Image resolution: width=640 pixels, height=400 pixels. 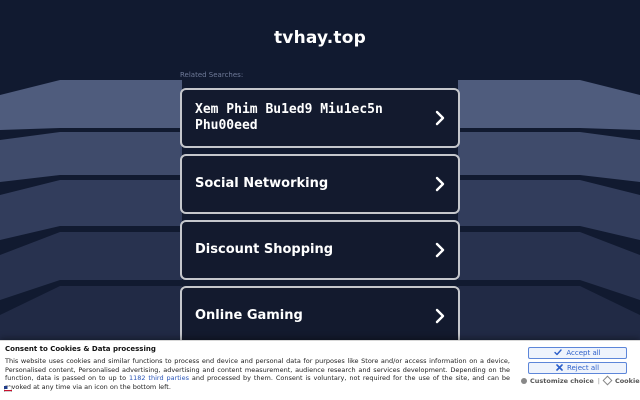 I want to click on accept-all-button: Accept all, so click(x=577, y=353).